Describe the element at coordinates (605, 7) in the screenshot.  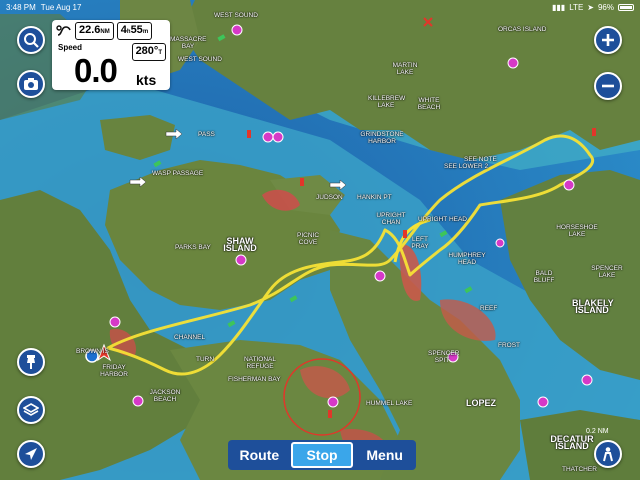
I see `battery-percent: 96%` at that location.